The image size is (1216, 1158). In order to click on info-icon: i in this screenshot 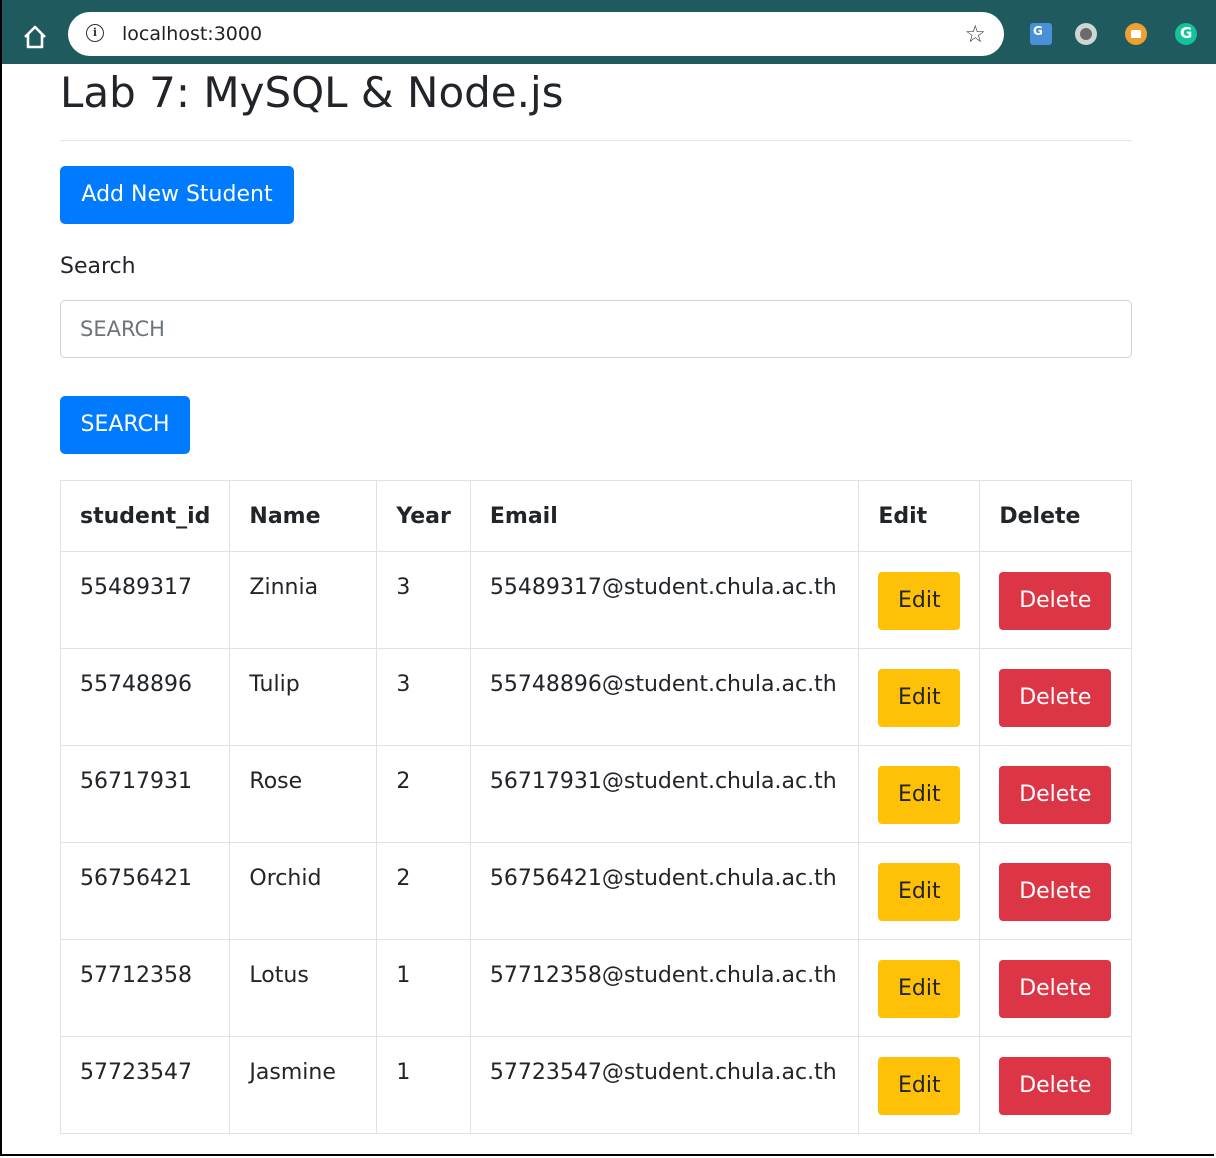, I will do `click(95, 33)`.